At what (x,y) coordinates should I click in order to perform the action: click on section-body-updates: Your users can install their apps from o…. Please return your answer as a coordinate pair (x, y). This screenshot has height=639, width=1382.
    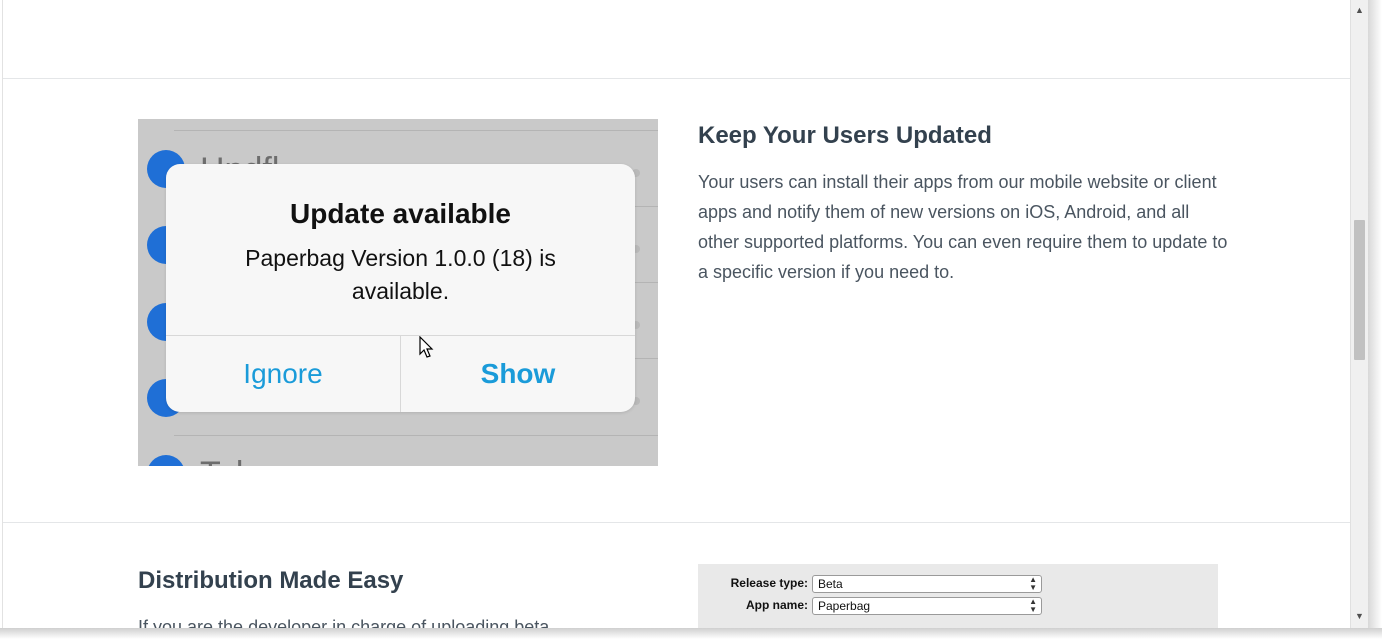
    Looking at the image, I should click on (963, 227).